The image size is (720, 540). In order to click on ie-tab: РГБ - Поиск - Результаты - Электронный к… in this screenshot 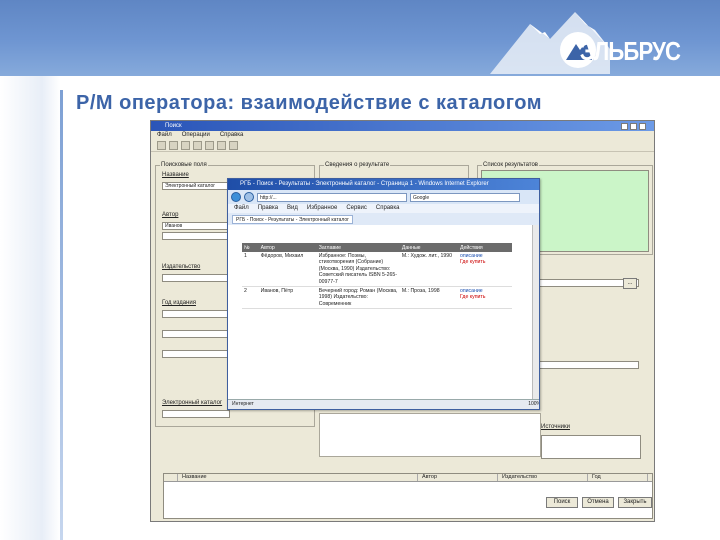, I will do `click(292, 219)`.